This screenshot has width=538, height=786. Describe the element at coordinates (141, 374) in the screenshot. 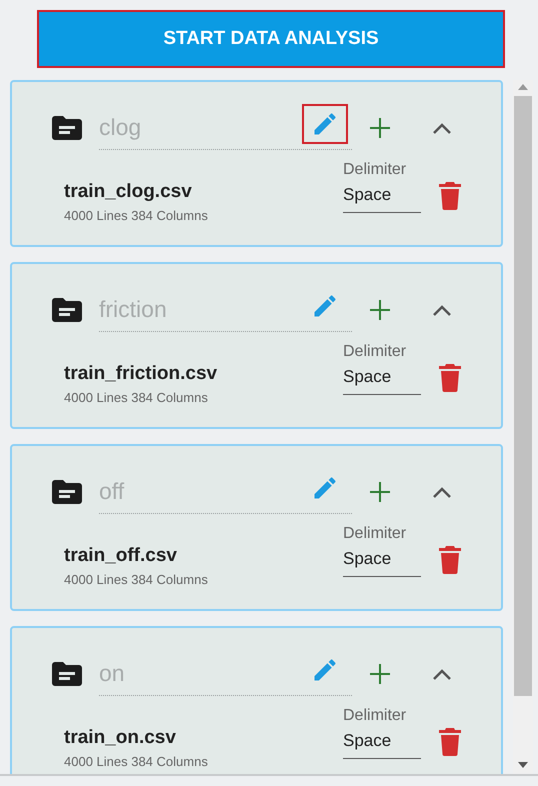

I see `file-name: train_friction.csv` at that location.